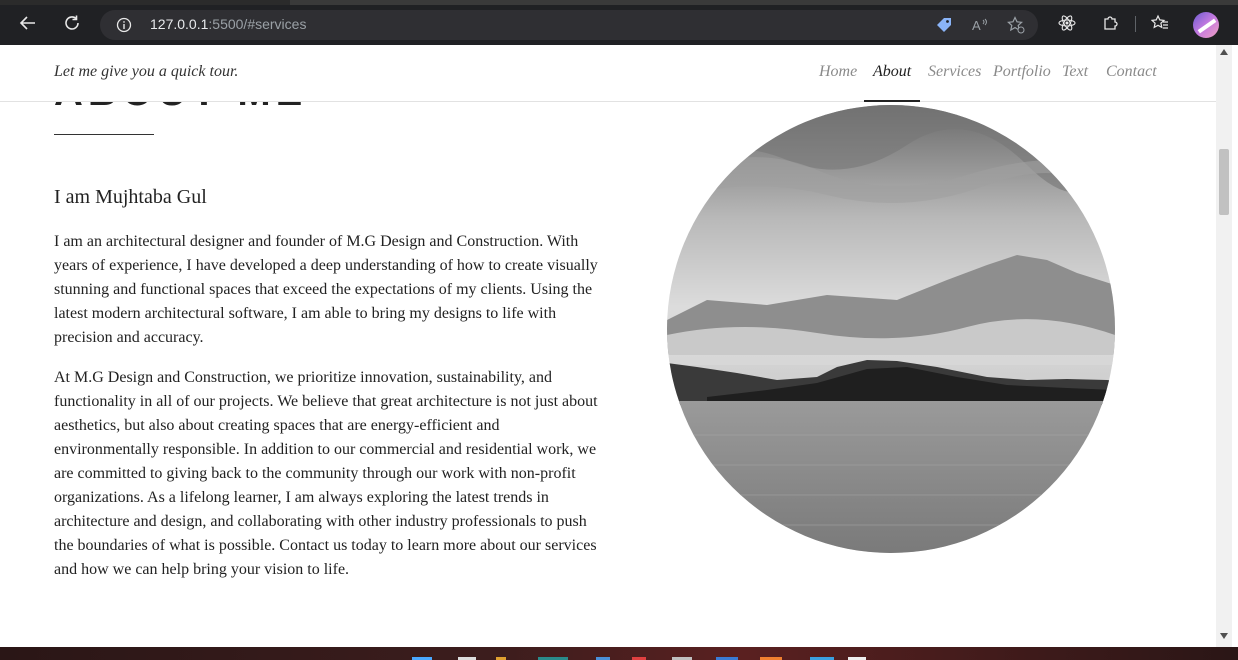  I want to click on address-bar: 127.0.0.1:5500/#services A, so click(569, 25).